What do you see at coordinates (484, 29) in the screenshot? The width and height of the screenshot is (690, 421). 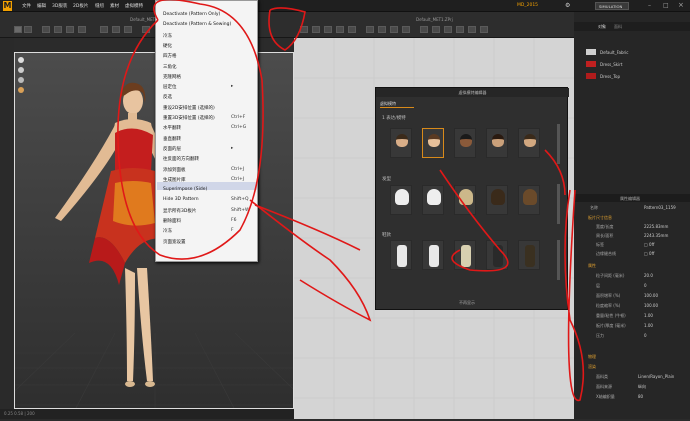 I see `mirror-icon` at bounding box center [484, 29].